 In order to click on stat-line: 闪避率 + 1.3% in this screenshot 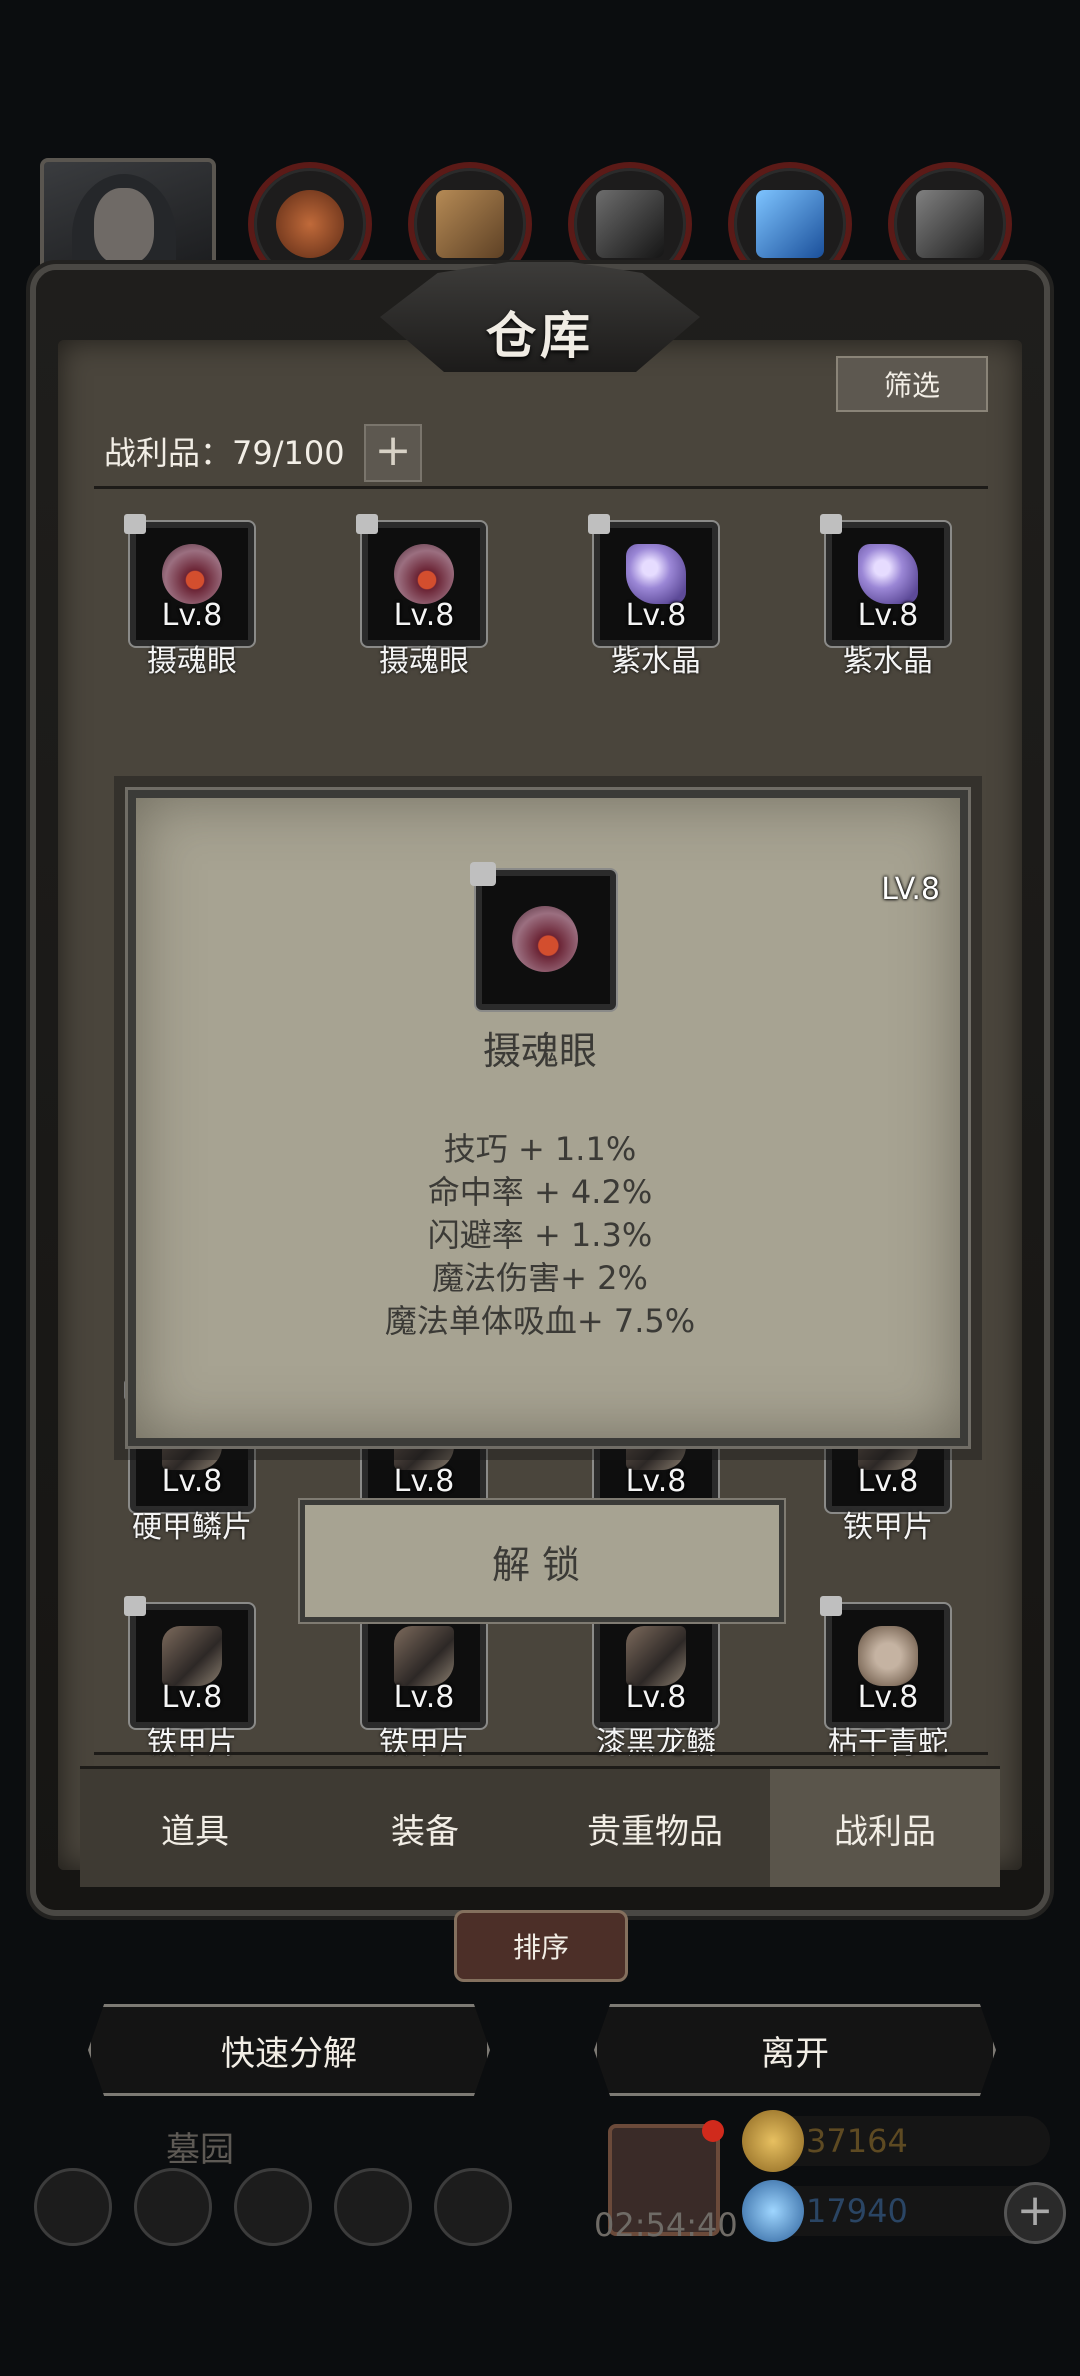, I will do `click(540, 1235)`.